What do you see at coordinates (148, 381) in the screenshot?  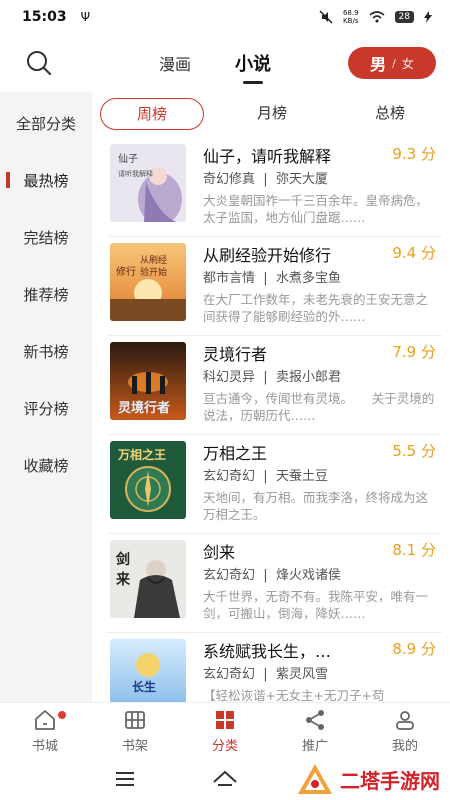 I see `book-cover: 灵境行者` at bounding box center [148, 381].